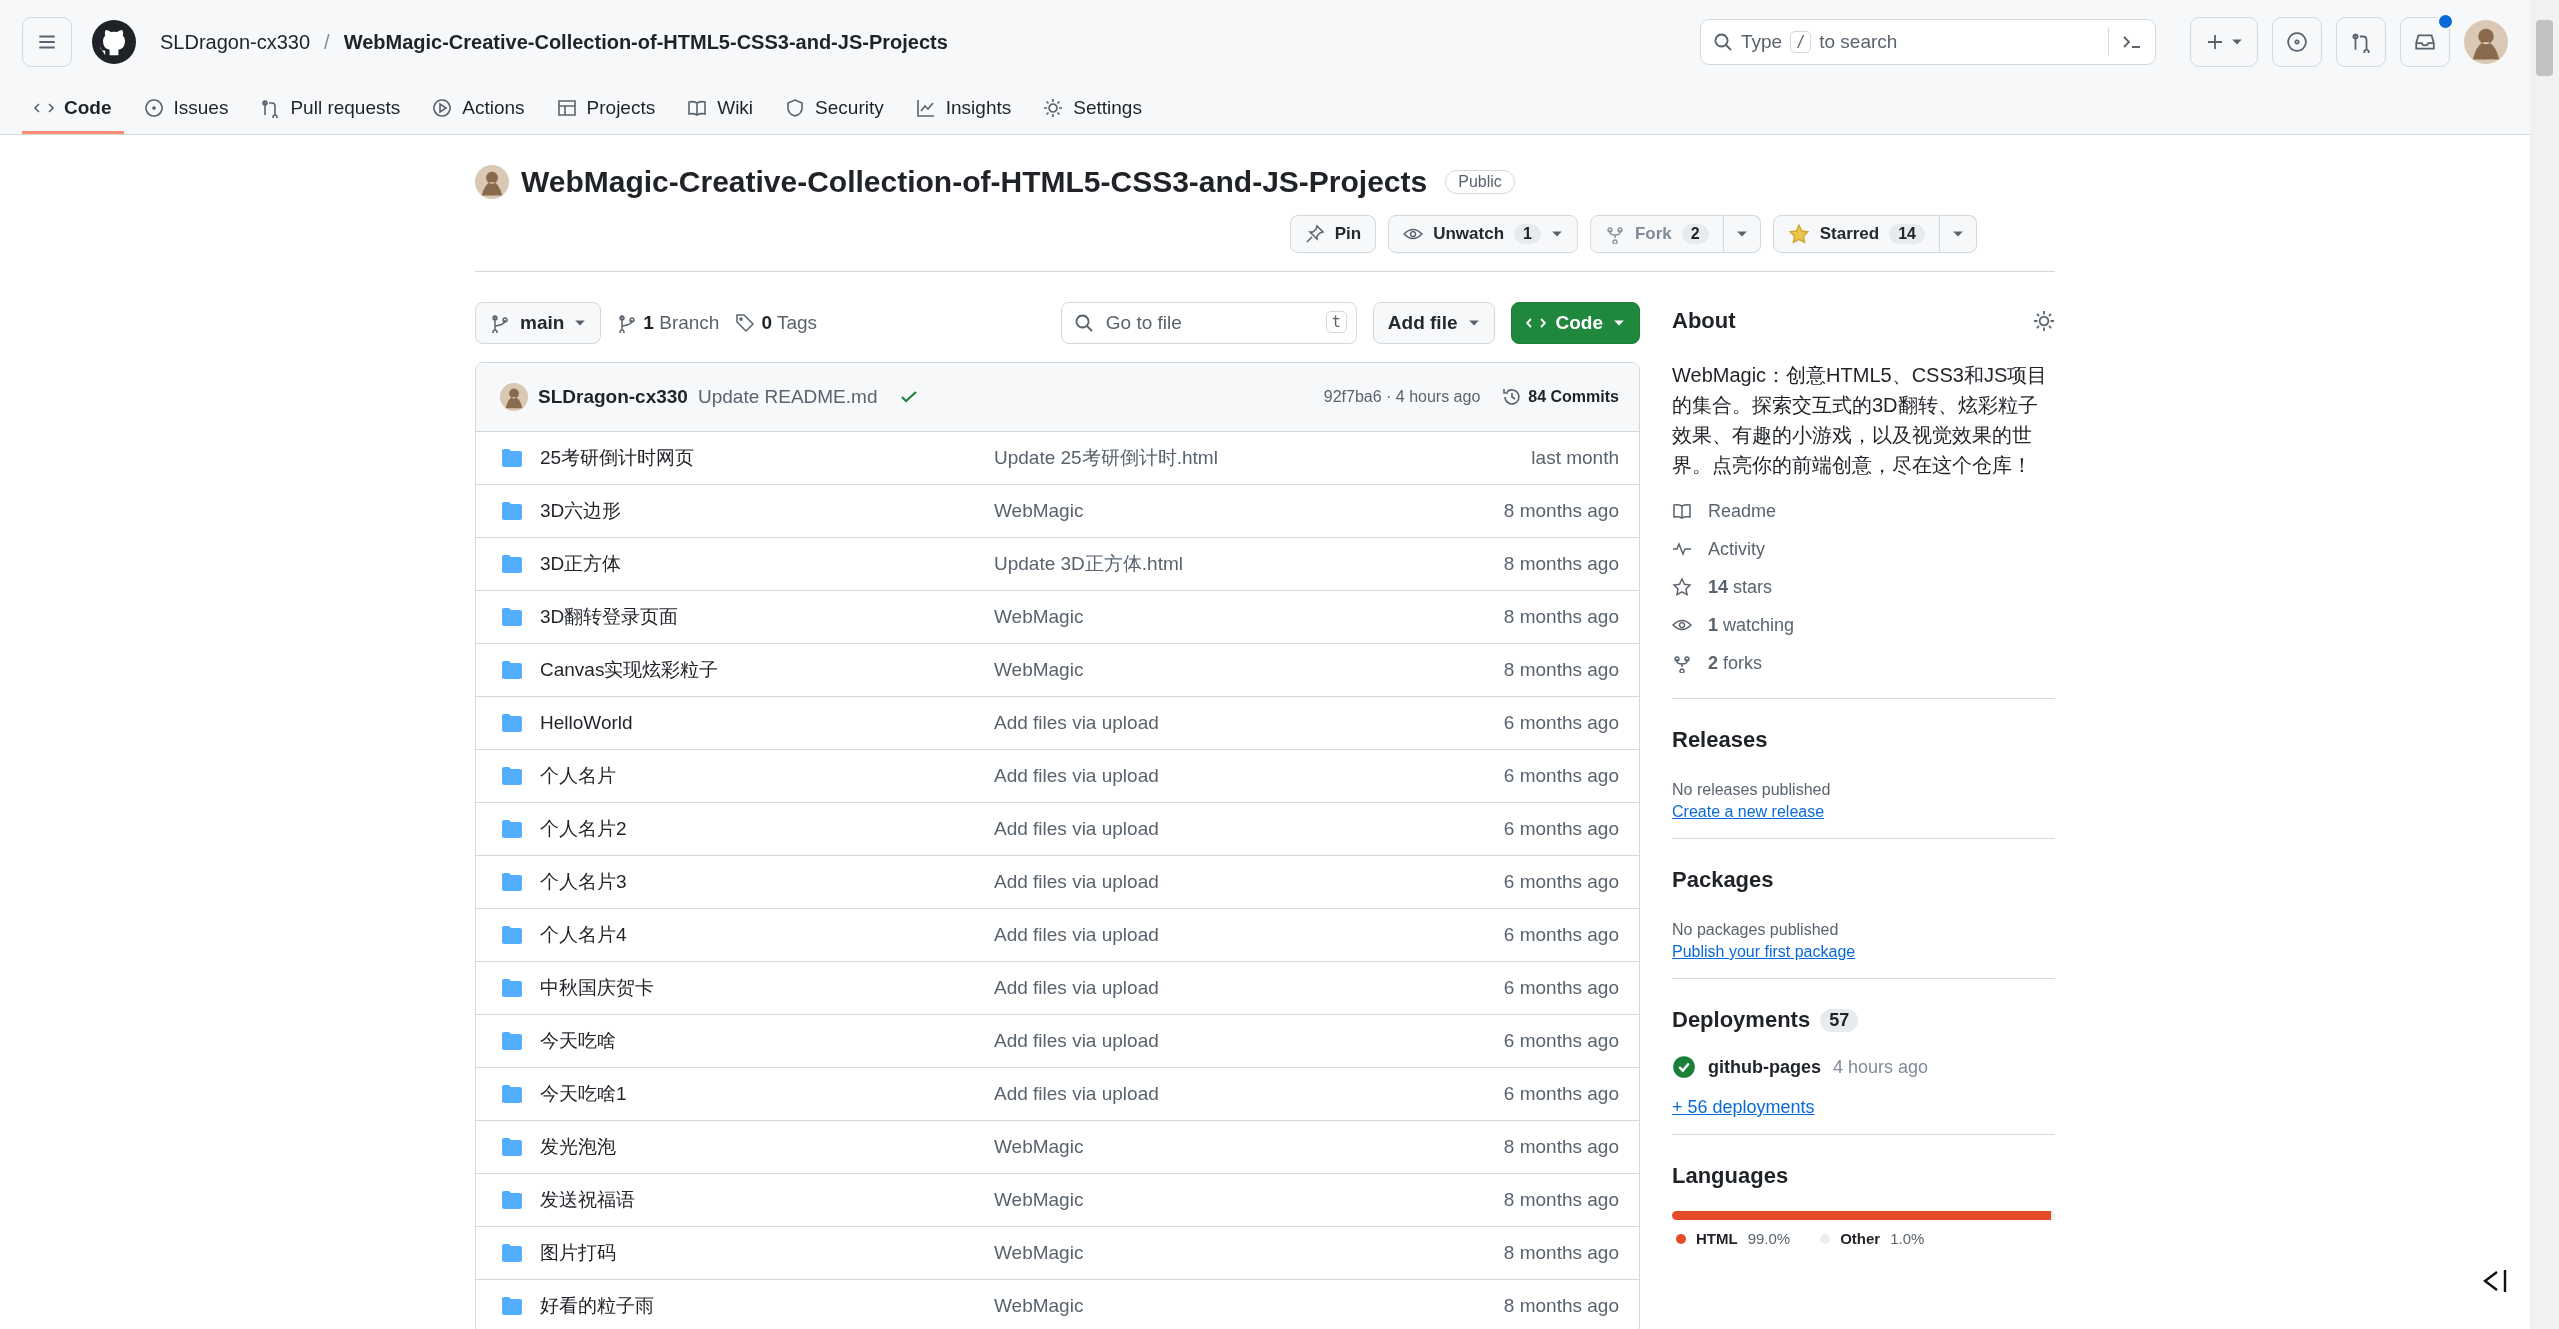 The image size is (2559, 1329). I want to click on graph-icon, so click(925, 107).